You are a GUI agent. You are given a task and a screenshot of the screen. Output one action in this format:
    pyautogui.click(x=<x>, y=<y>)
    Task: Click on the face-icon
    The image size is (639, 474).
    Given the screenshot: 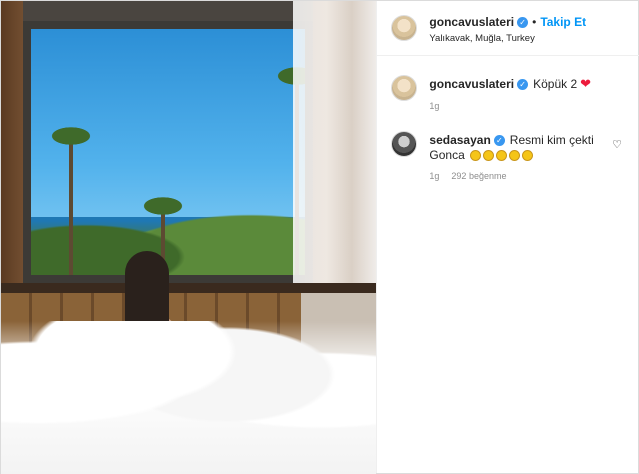 What is the action you would take?
    pyautogui.click(x=475, y=155)
    